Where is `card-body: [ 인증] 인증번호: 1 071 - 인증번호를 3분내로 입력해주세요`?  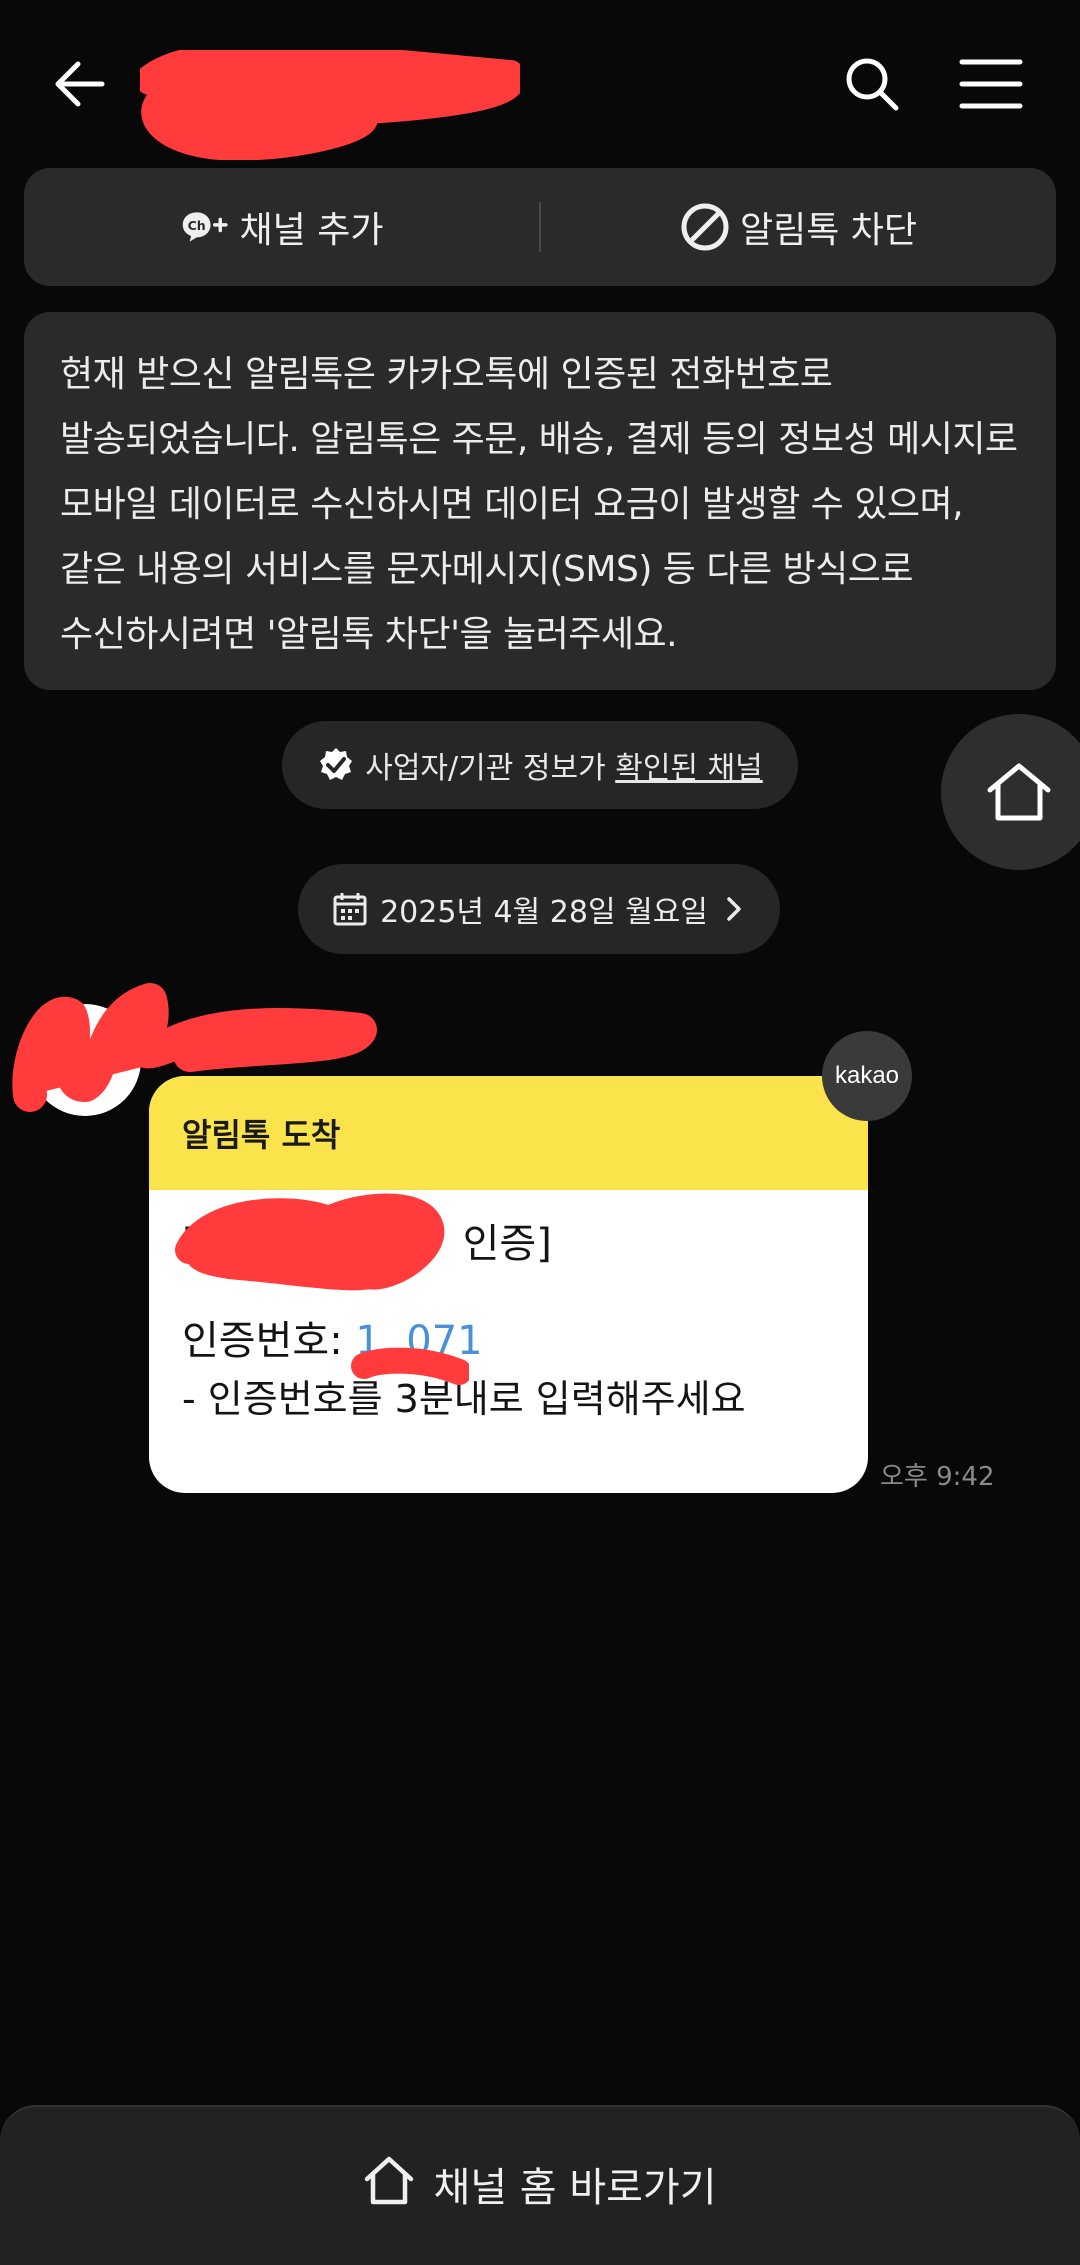
card-body: [ 인증] 인증번호: 1 071 - 인증번호를 3분내로 입력해주세요 is located at coordinates (508, 1309).